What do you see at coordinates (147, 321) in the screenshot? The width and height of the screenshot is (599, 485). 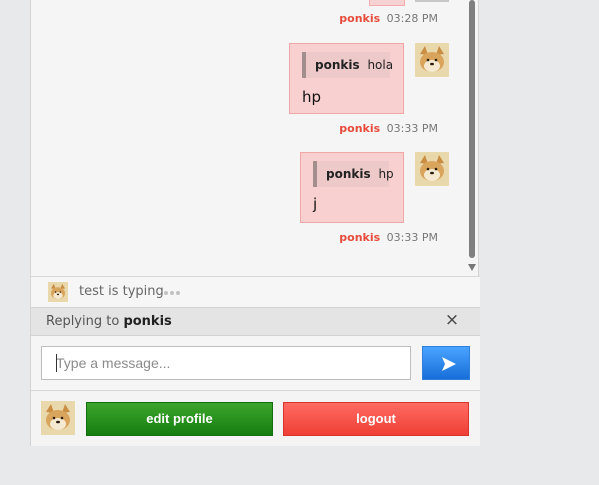 I see `reply-target: ponkis` at bounding box center [147, 321].